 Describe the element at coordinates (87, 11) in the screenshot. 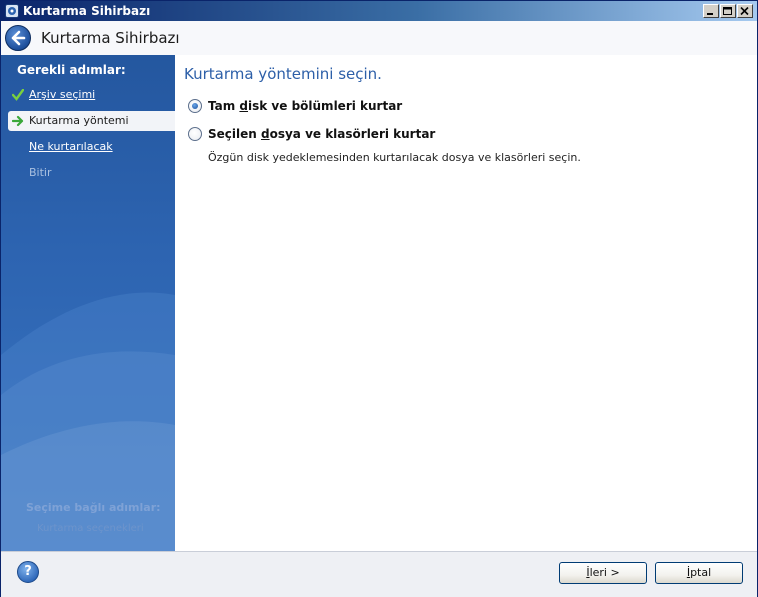

I see `window-title: Kurtarma Sihirbazı` at that location.